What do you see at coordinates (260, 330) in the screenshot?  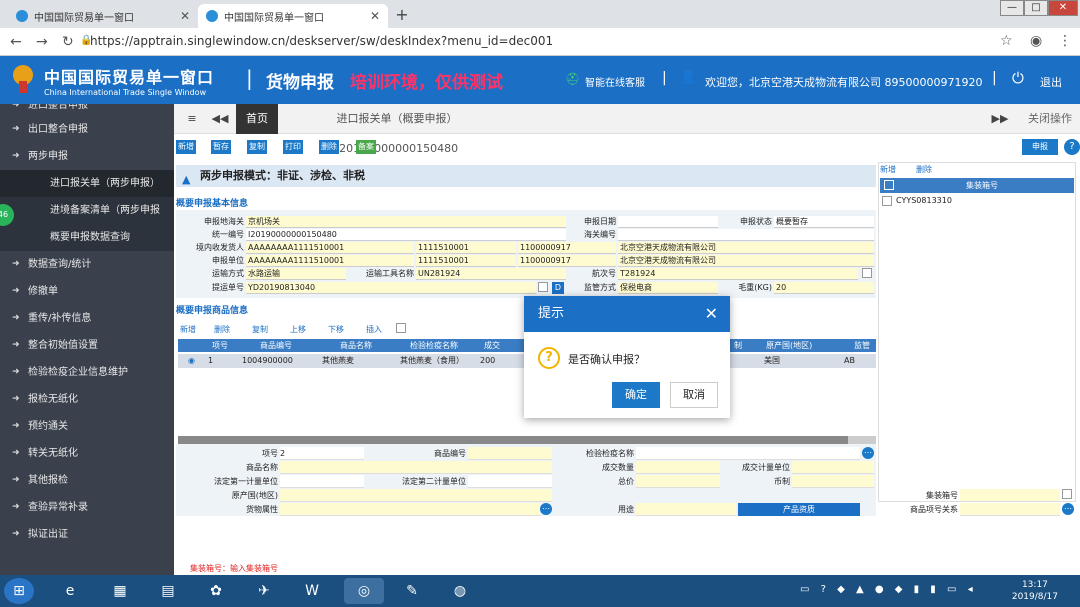 I see `goods-copy-button: 复制` at bounding box center [260, 330].